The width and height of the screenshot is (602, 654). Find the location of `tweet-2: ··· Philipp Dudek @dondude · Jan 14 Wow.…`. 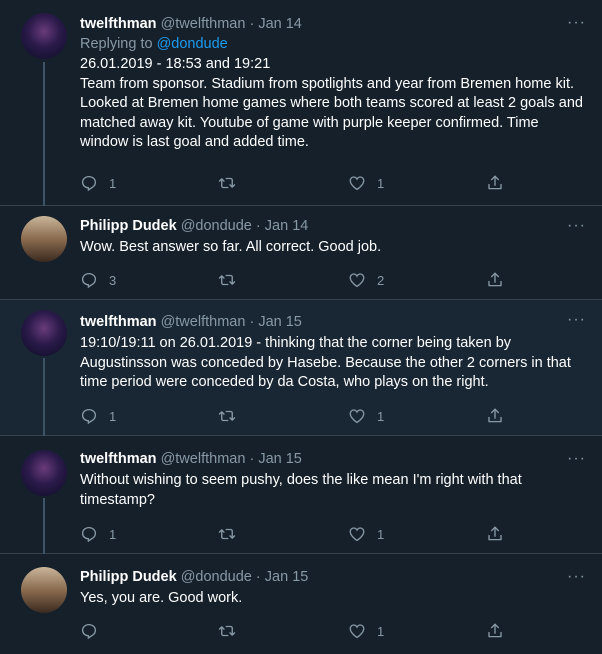

tweet-2: ··· Philipp Dudek @dondude · Jan 14 Wow.… is located at coordinates (301, 253).